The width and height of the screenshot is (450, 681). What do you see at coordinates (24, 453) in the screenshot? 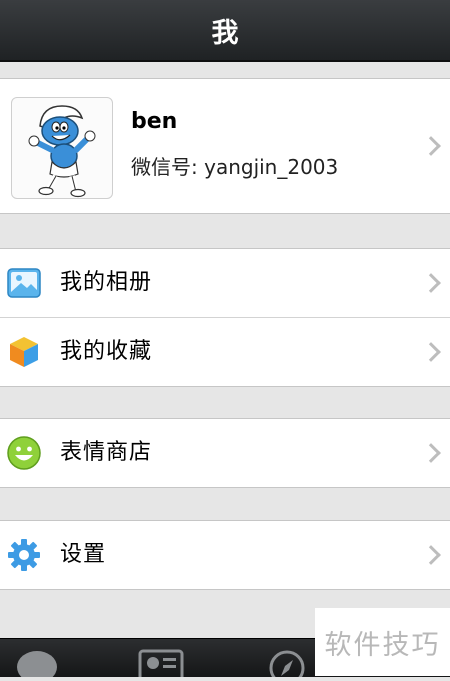
I see `smiley-face-icon` at bounding box center [24, 453].